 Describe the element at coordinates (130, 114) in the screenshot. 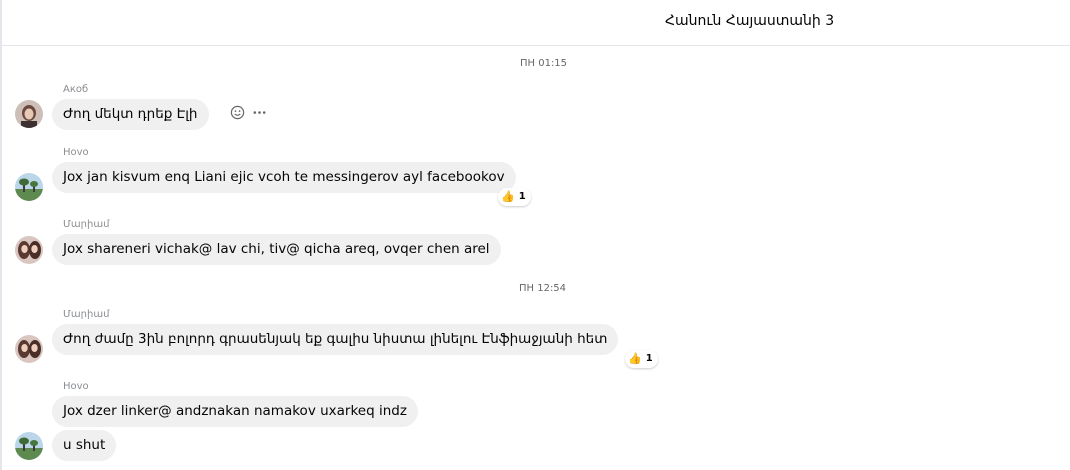

I see `message-bubble: Ժող մեկտ դրեք Էլի` at that location.